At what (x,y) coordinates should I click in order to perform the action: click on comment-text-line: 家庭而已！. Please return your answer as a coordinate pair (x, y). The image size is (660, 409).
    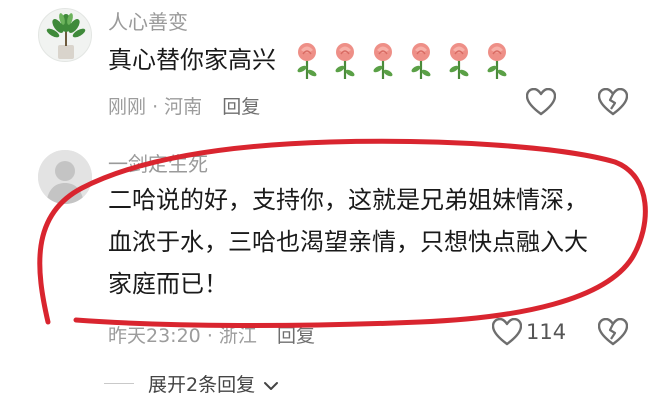
    Looking at the image, I should click on (168, 284).